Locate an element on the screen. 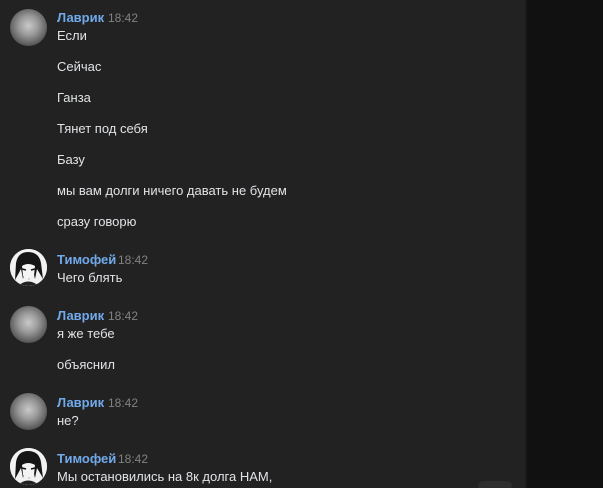 The image size is (603, 488). message-text: Мы остановились на 8к долга НАМ, is located at coordinates (165, 476).